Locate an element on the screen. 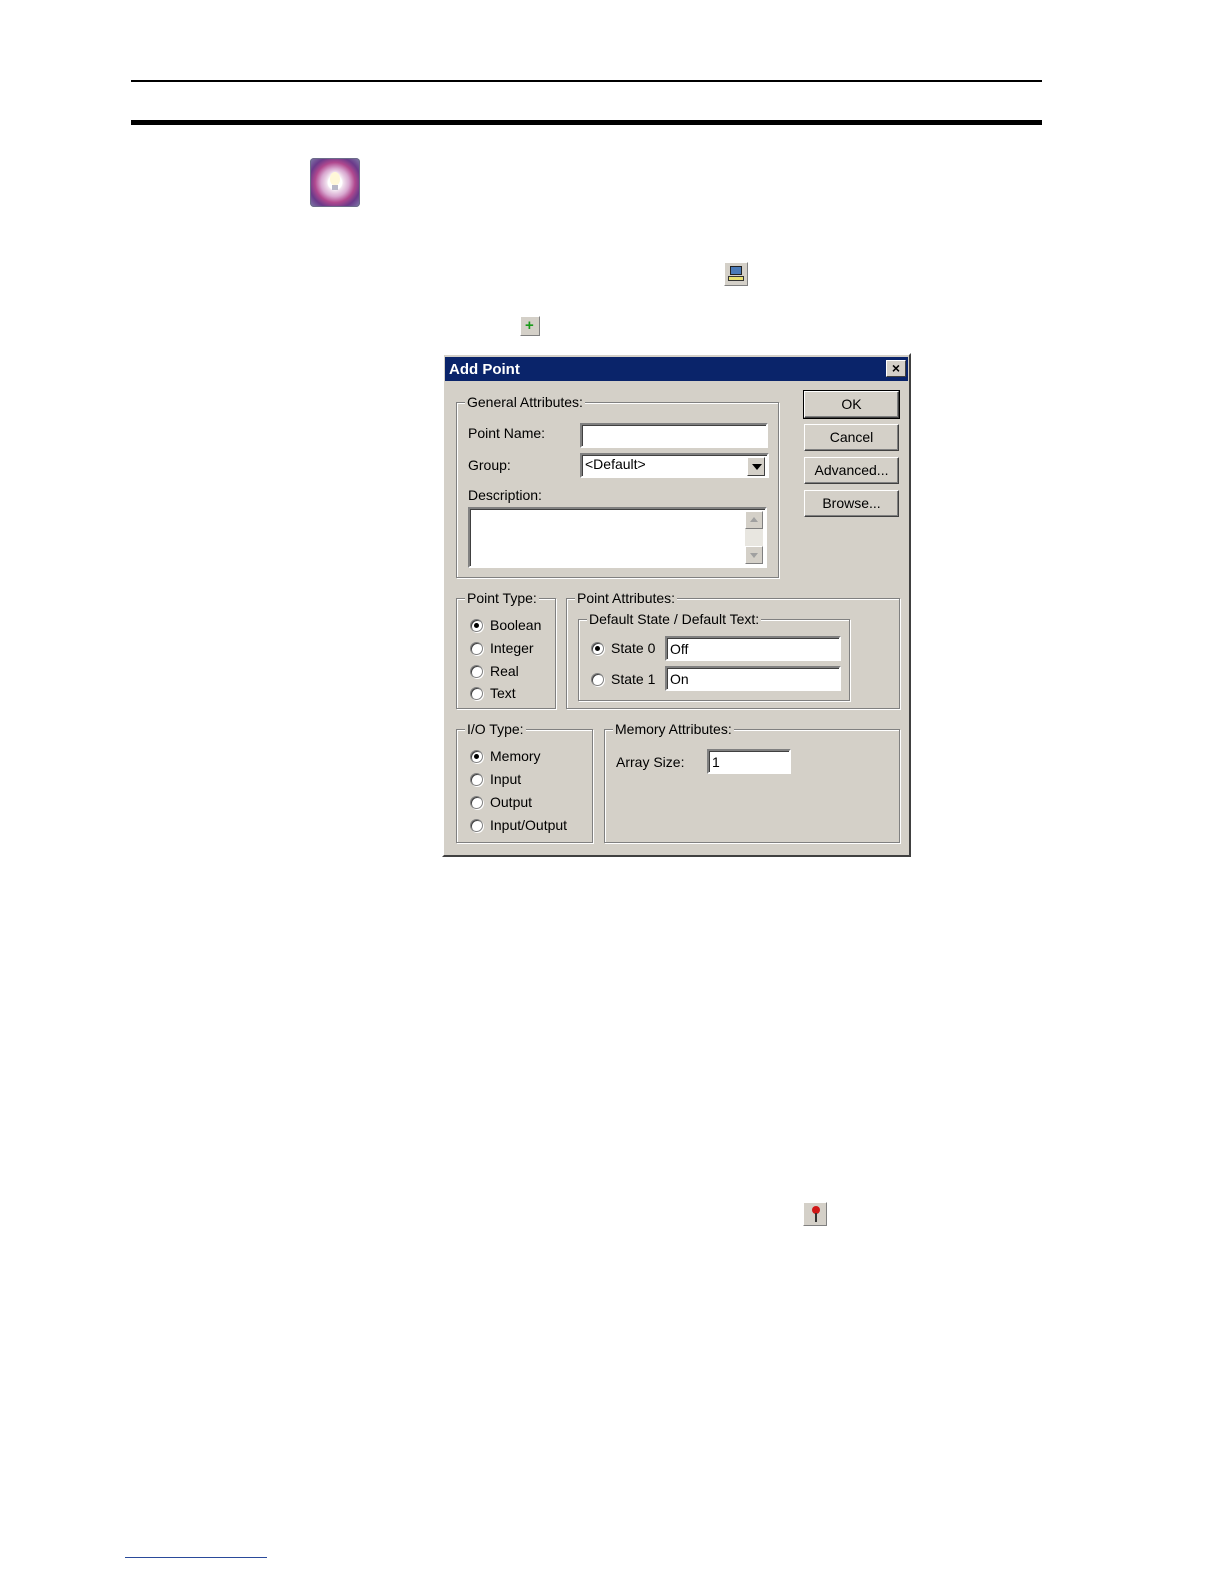  add-point-icon: + is located at coordinates (530, 326).